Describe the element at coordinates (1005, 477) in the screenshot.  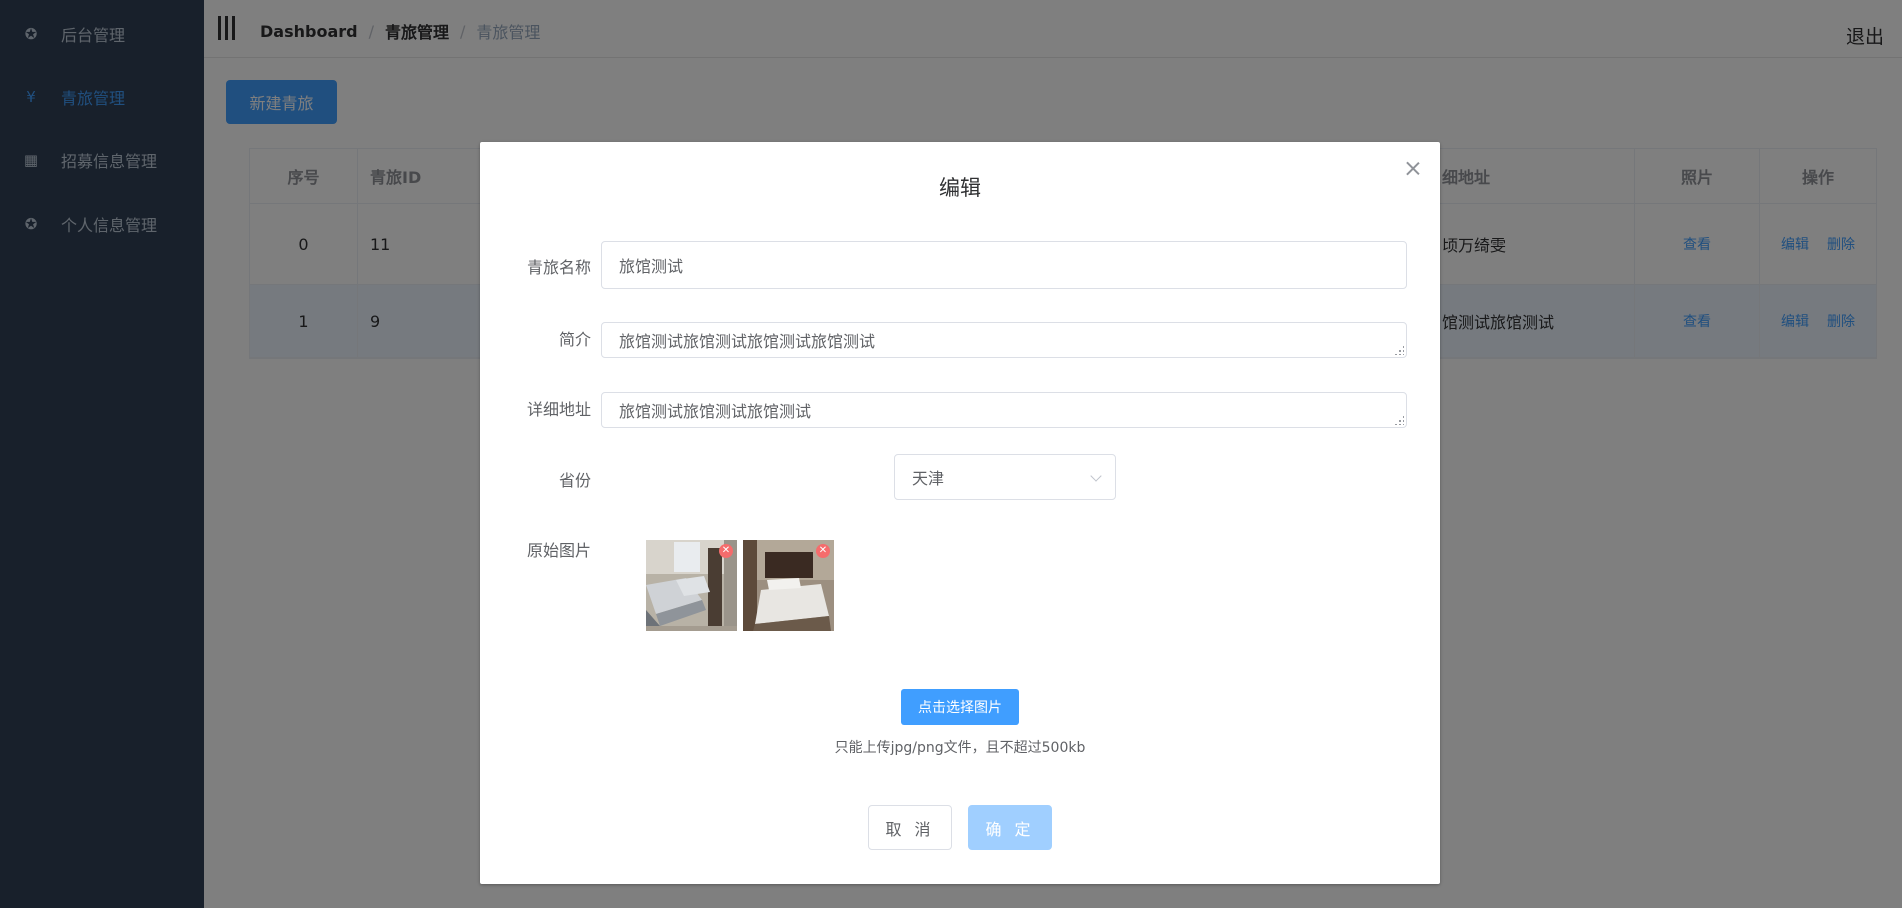
I see `province-select: 天津` at that location.